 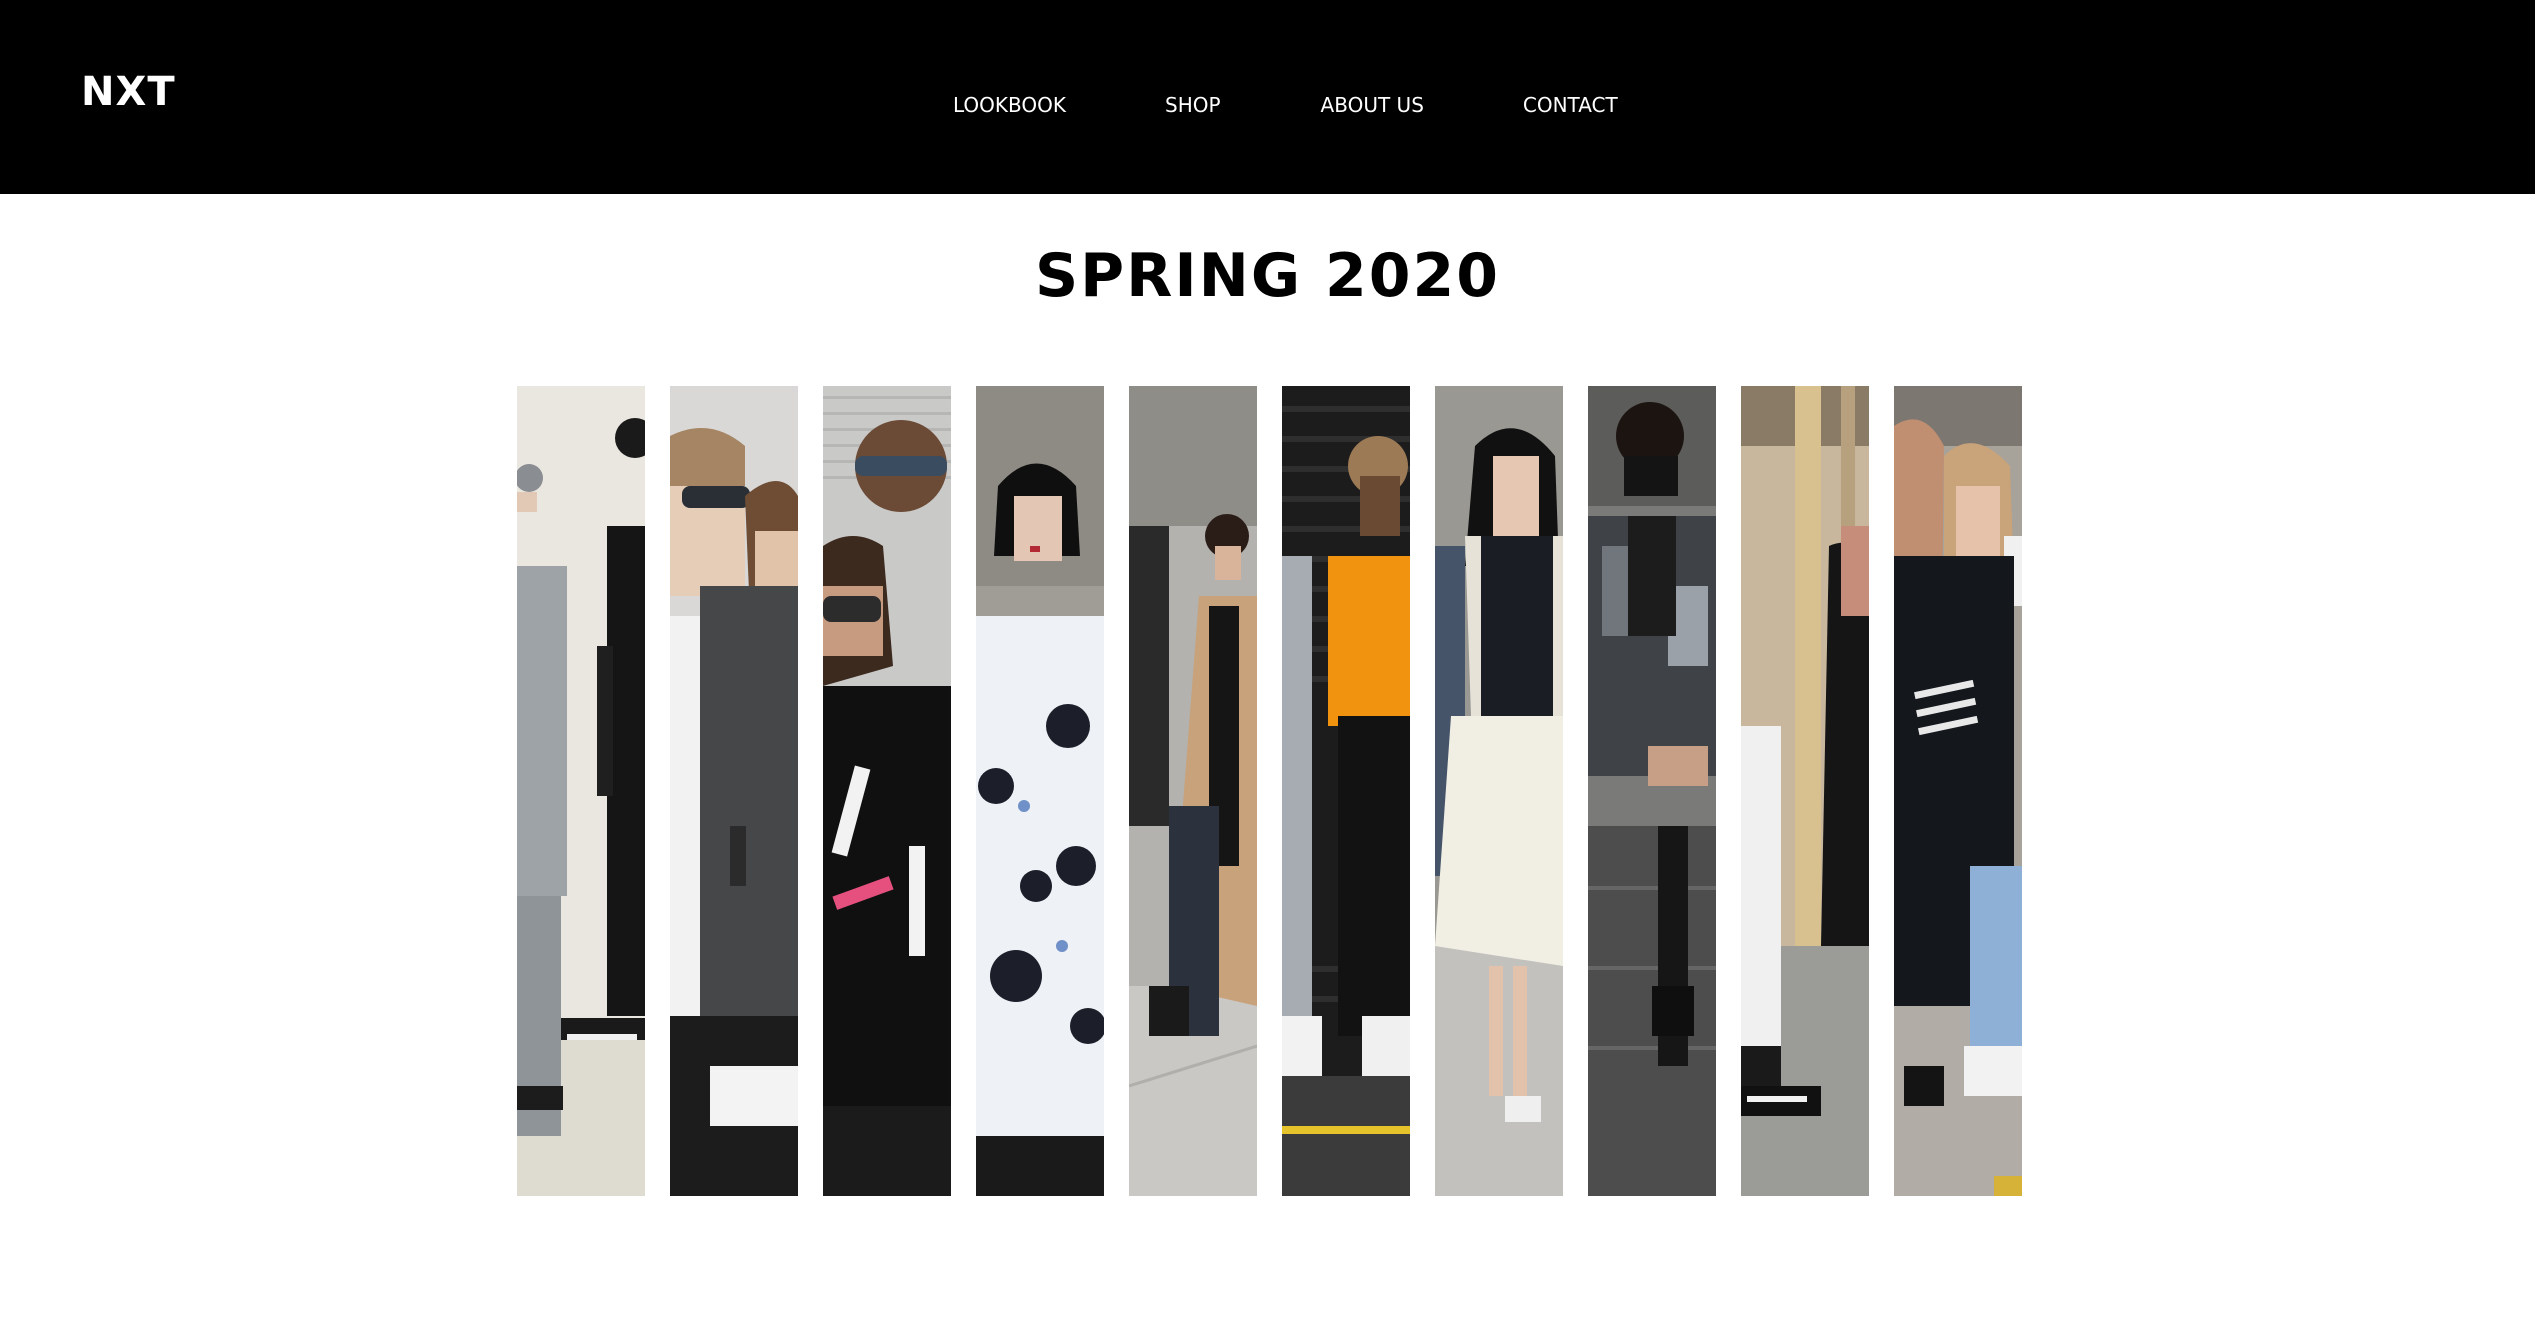 I want to click on page-title: SPRING 2020, so click(x=1267, y=276).